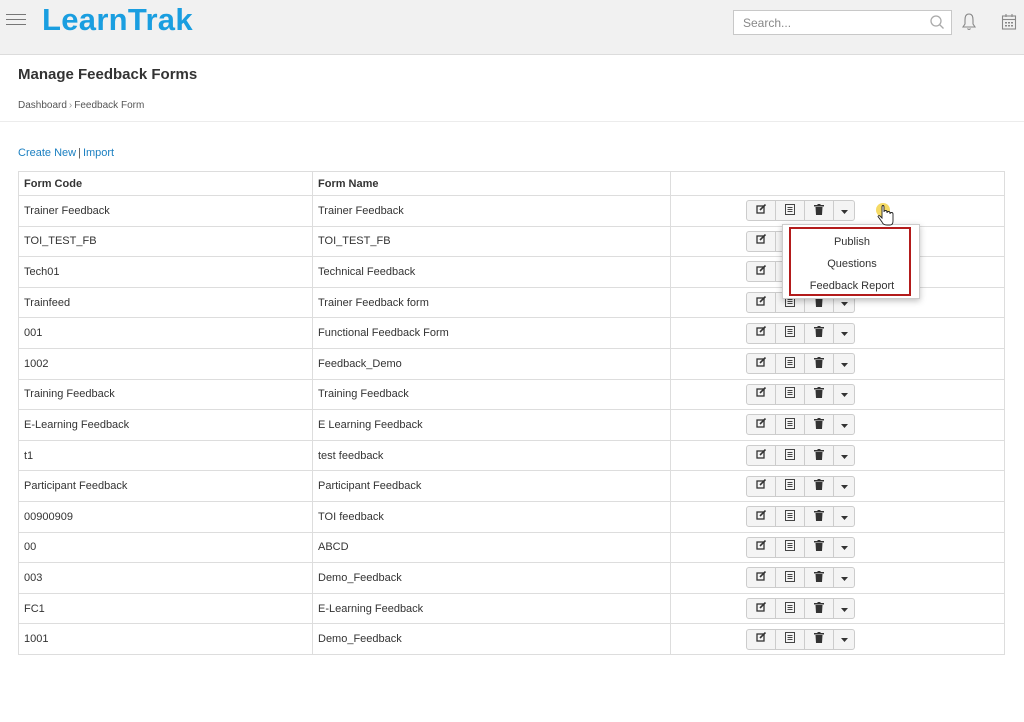 This screenshot has width=1024, height=722. What do you see at coordinates (165, 608) in the screenshot?
I see `form-code-cell: FC1` at bounding box center [165, 608].